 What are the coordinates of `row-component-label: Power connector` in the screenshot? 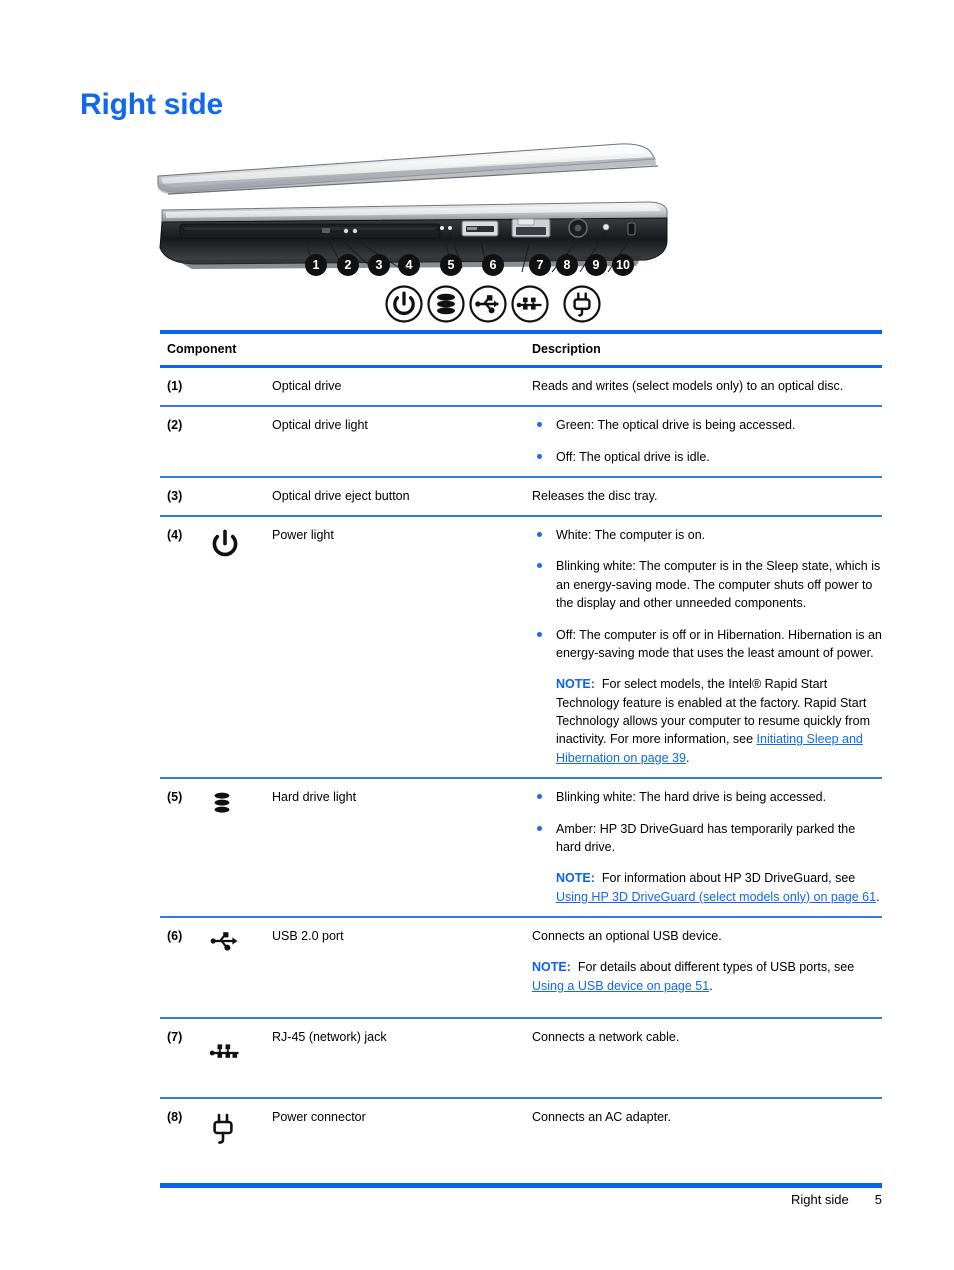 It's located at (319, 1117).